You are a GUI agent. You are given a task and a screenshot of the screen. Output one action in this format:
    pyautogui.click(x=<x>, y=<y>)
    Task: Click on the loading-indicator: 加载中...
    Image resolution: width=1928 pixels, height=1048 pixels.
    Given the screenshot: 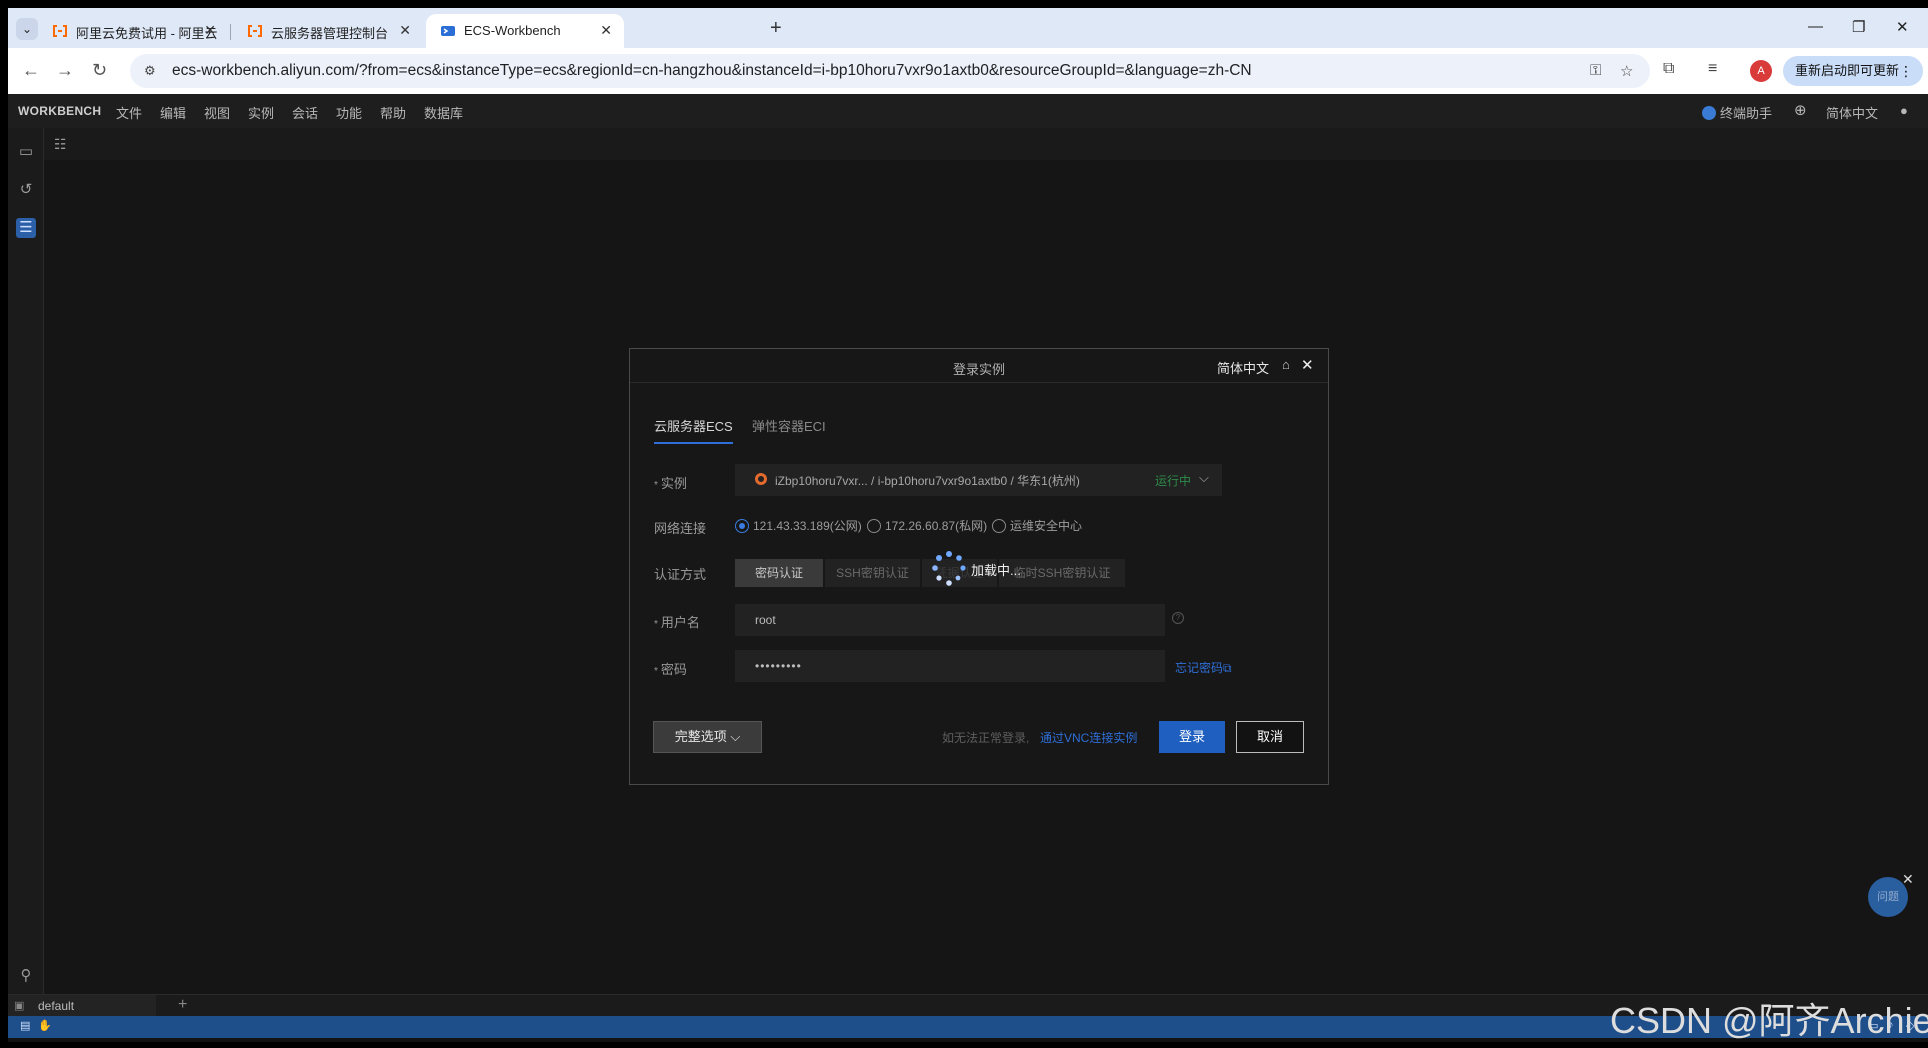 What is the action you would take?
    pyautogui.click(x=979, y=569)
    